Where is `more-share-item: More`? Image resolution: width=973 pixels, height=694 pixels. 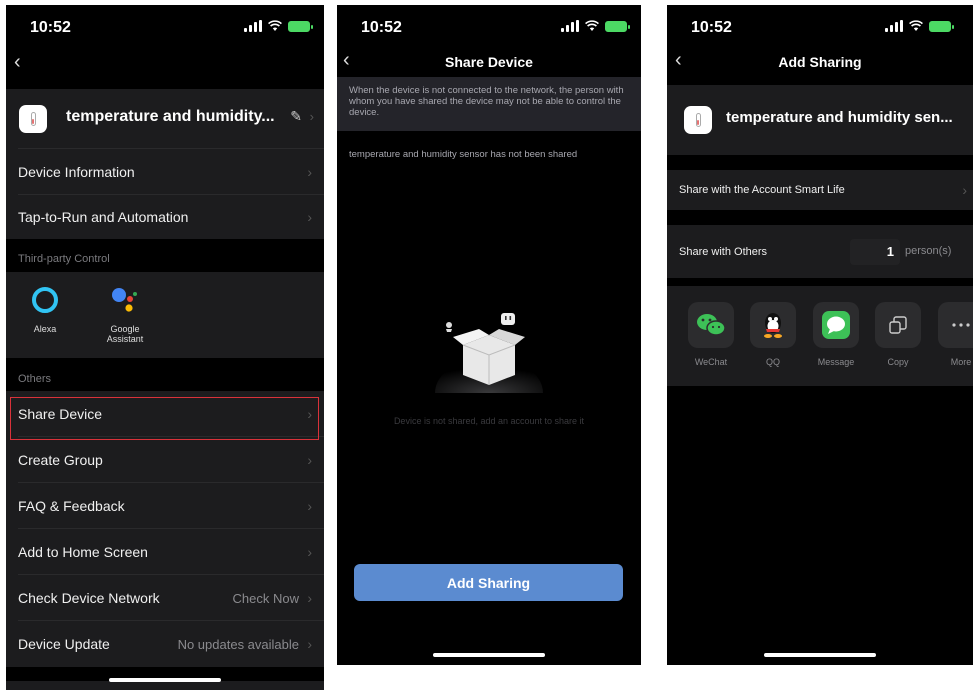
more-share-item: More is located at coordinates (955, 334).